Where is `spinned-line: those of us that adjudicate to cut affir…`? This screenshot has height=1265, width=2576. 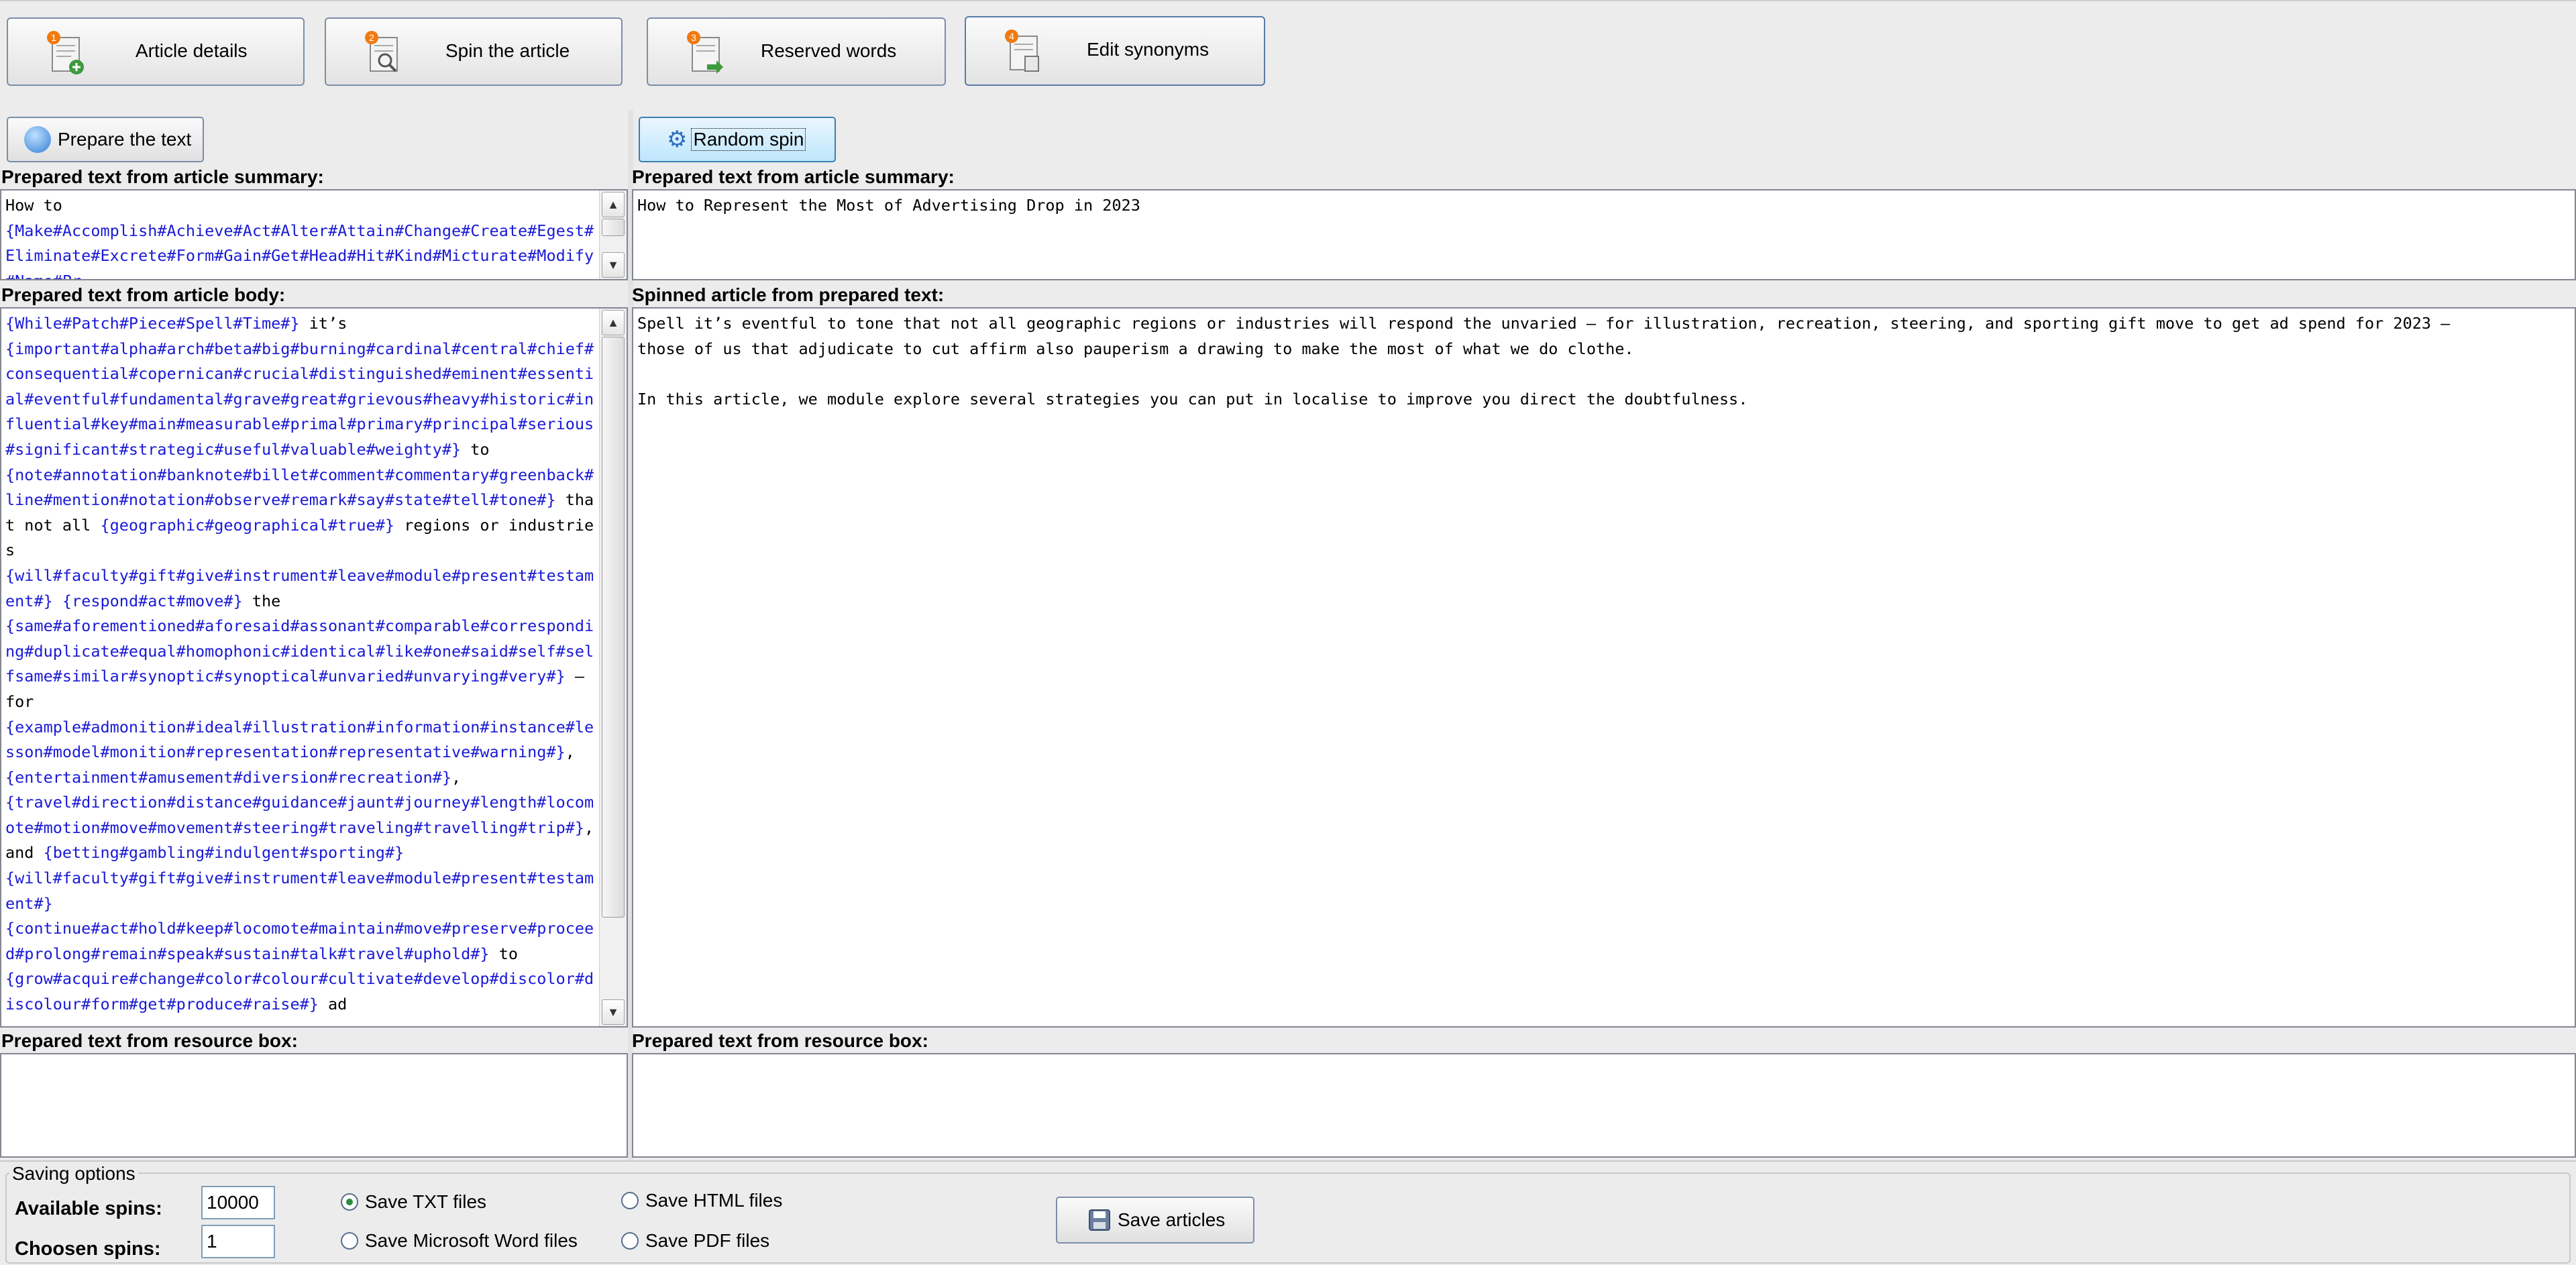 spinned-line: those of us that adjudicate to cut affir… is located at coordinates (1135, 349).